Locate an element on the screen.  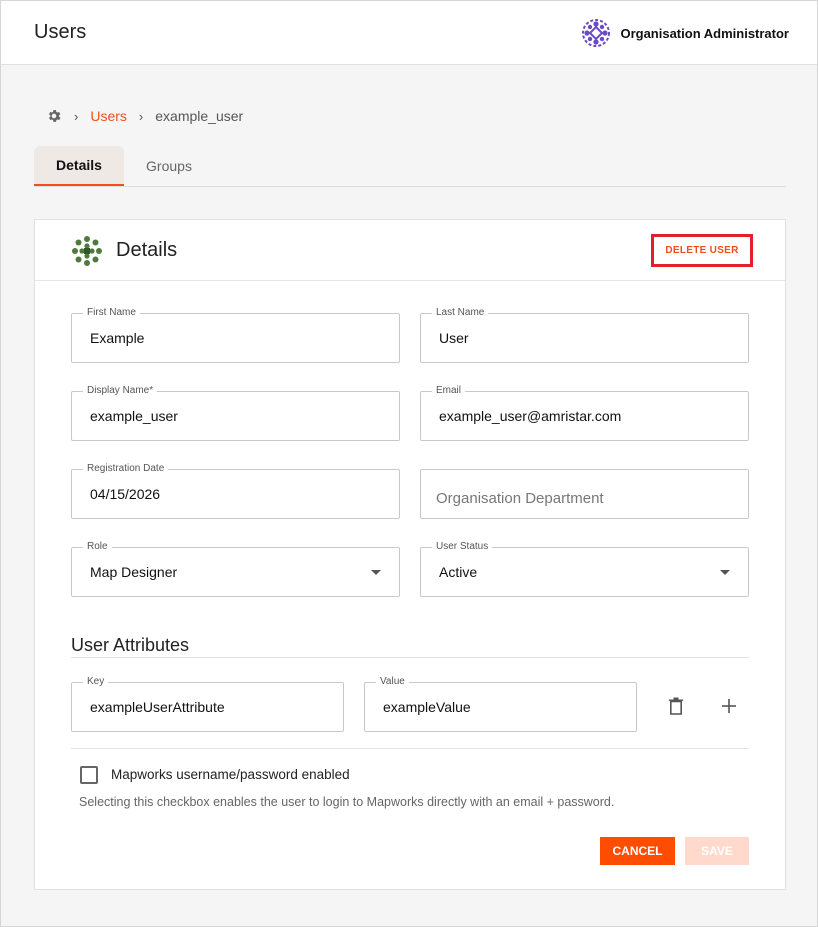
display-name-field: Display Name* example_user is located at coordinates (235, 413).